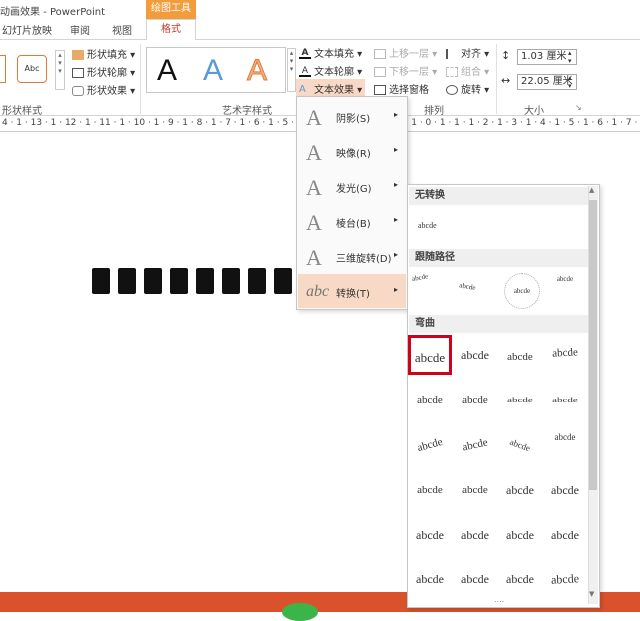 The height and width of the screenshot is (621, 640). What do you see at coordinates (352, 291) in the screenshot?
I see `menu-item-transform: abc 转换(T) ▸` at bounding box center [352, 291].